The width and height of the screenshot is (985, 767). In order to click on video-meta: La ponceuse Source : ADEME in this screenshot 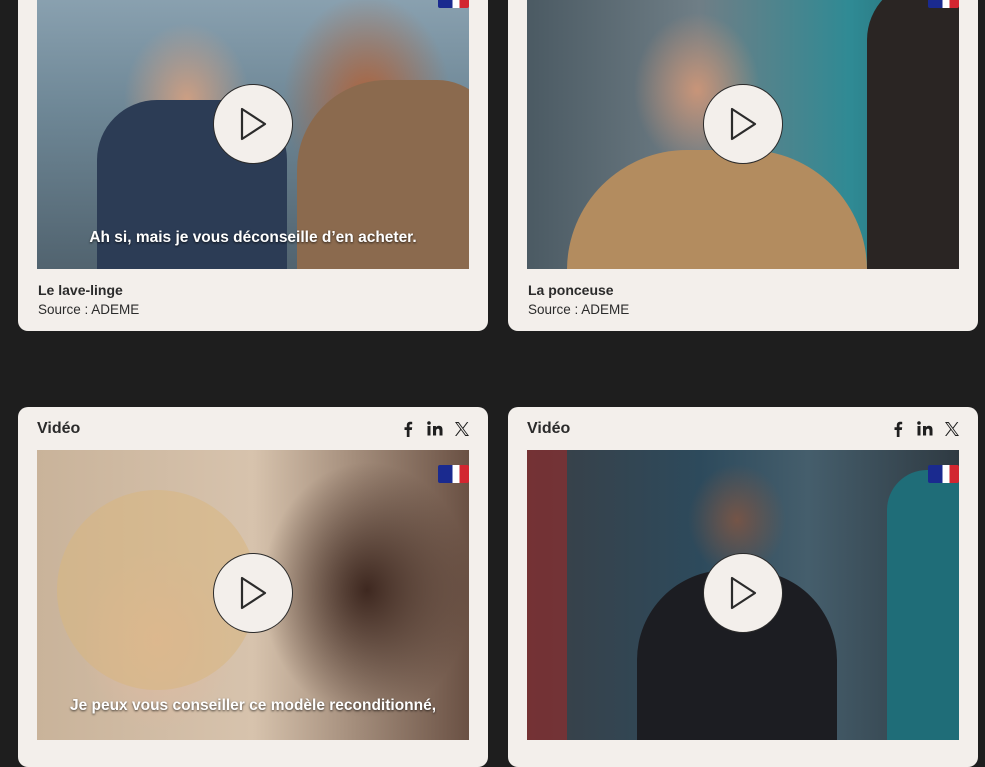, I will do `click(578, 299)`.